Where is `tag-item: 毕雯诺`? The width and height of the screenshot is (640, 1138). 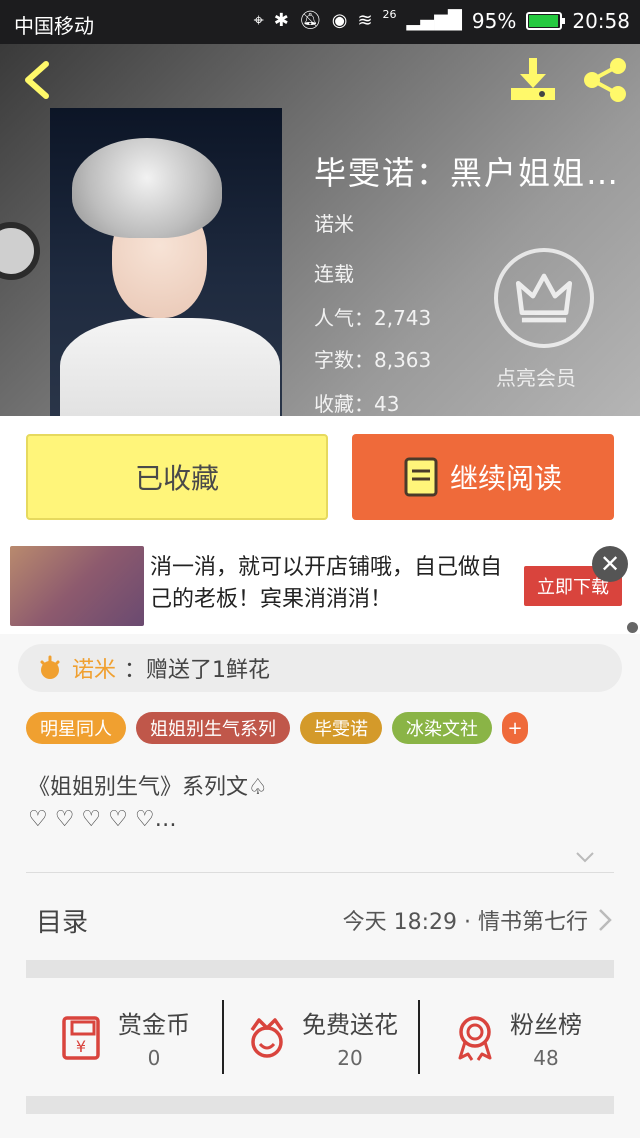 tag-item: 毕雯诺 is located at coordinates (341, 728).